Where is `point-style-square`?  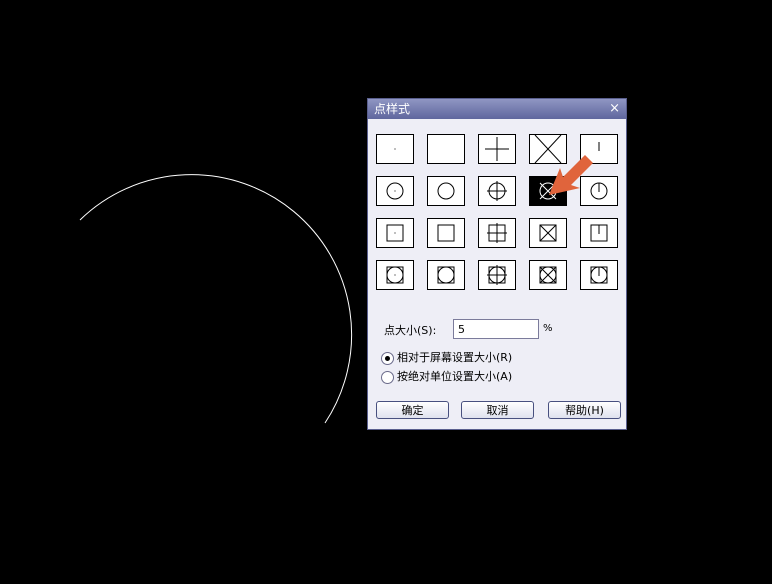 point-style-square is located at coordinates (446, 233).